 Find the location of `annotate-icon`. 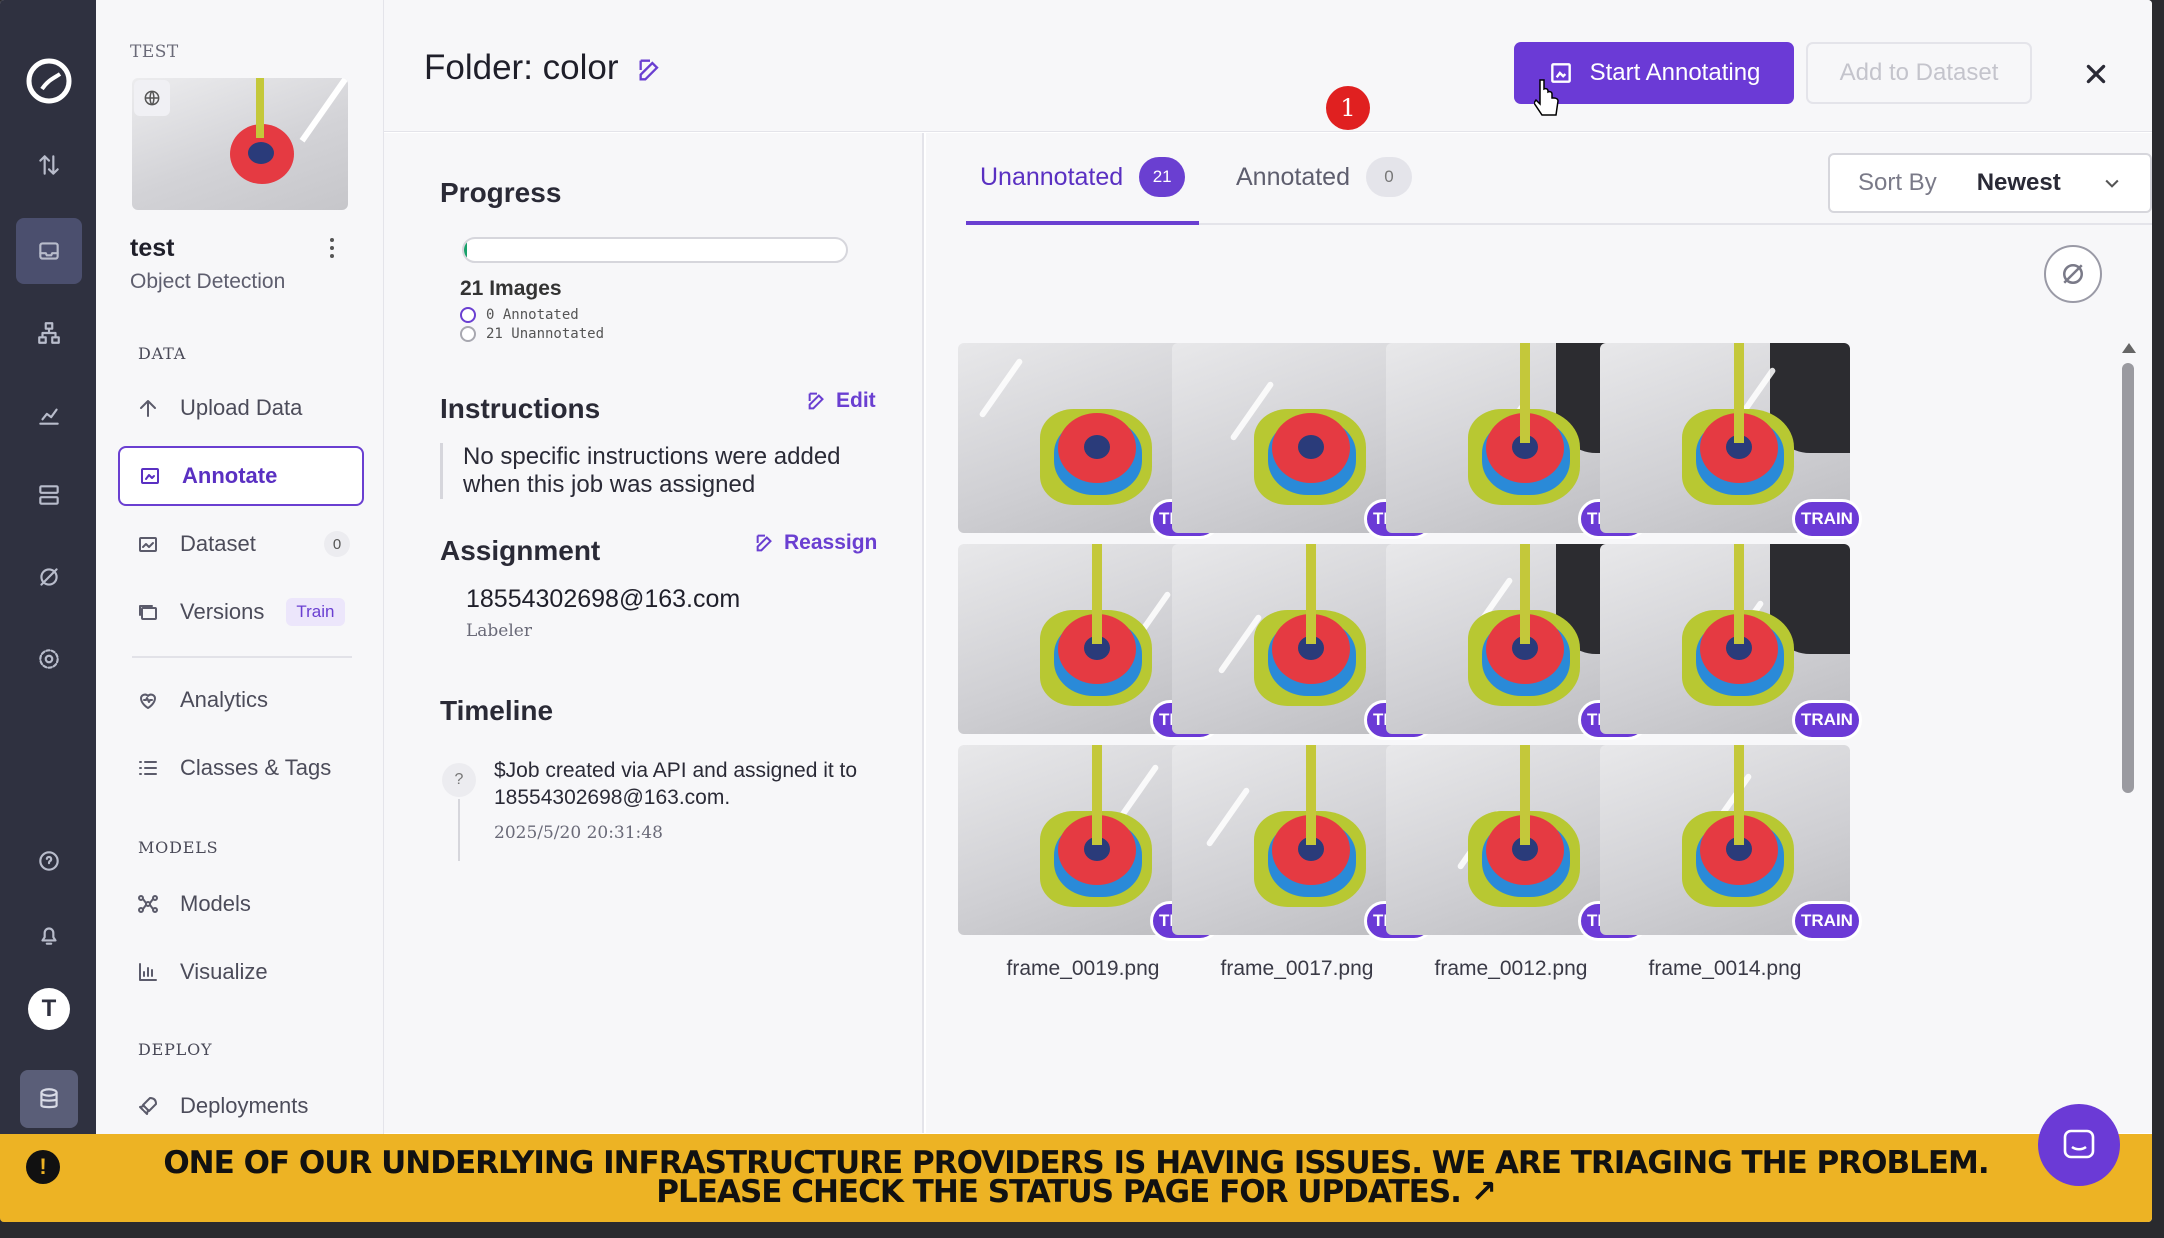

annotate-icon is located at coordinates (150, 476).